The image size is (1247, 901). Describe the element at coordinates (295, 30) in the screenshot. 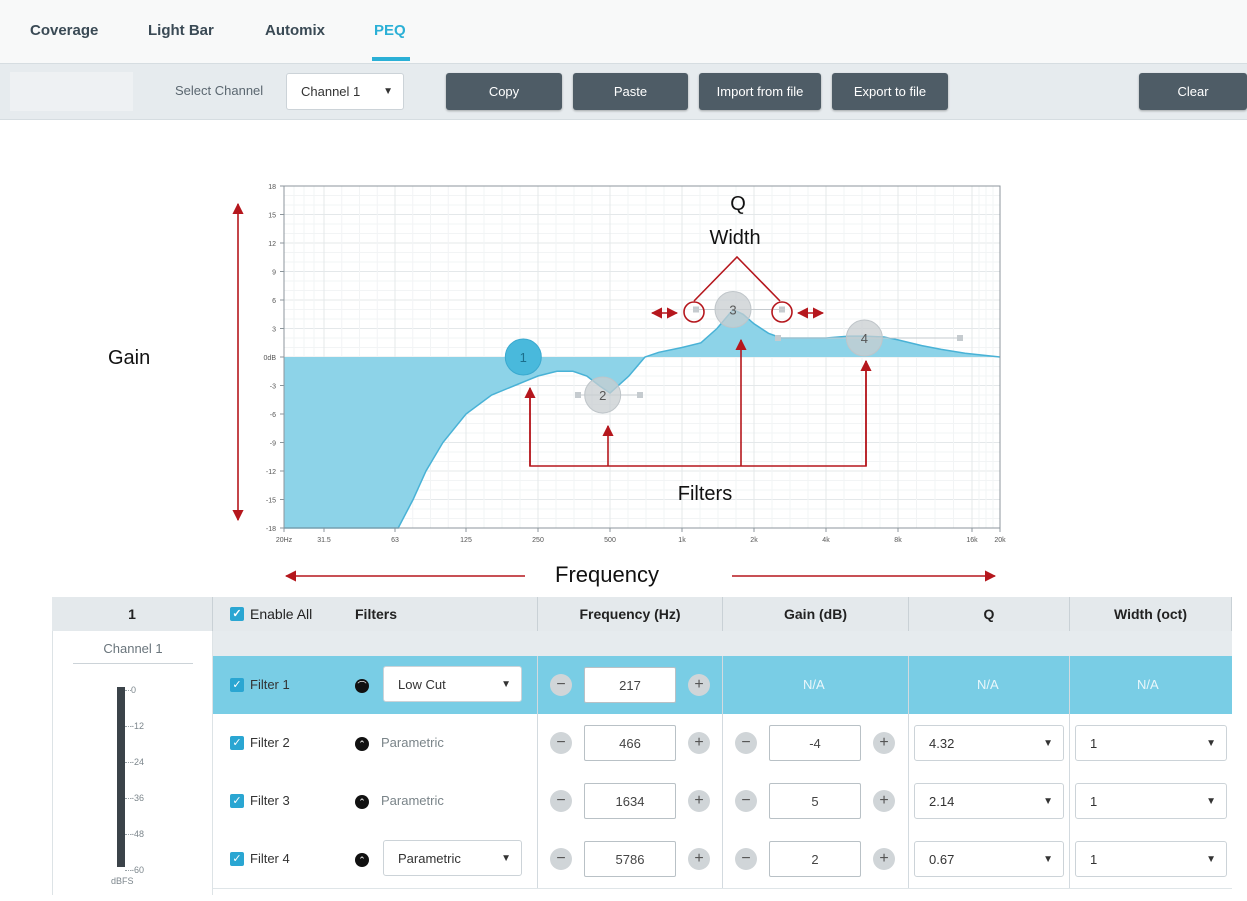

I see `tab-automix: Automix` at that location.